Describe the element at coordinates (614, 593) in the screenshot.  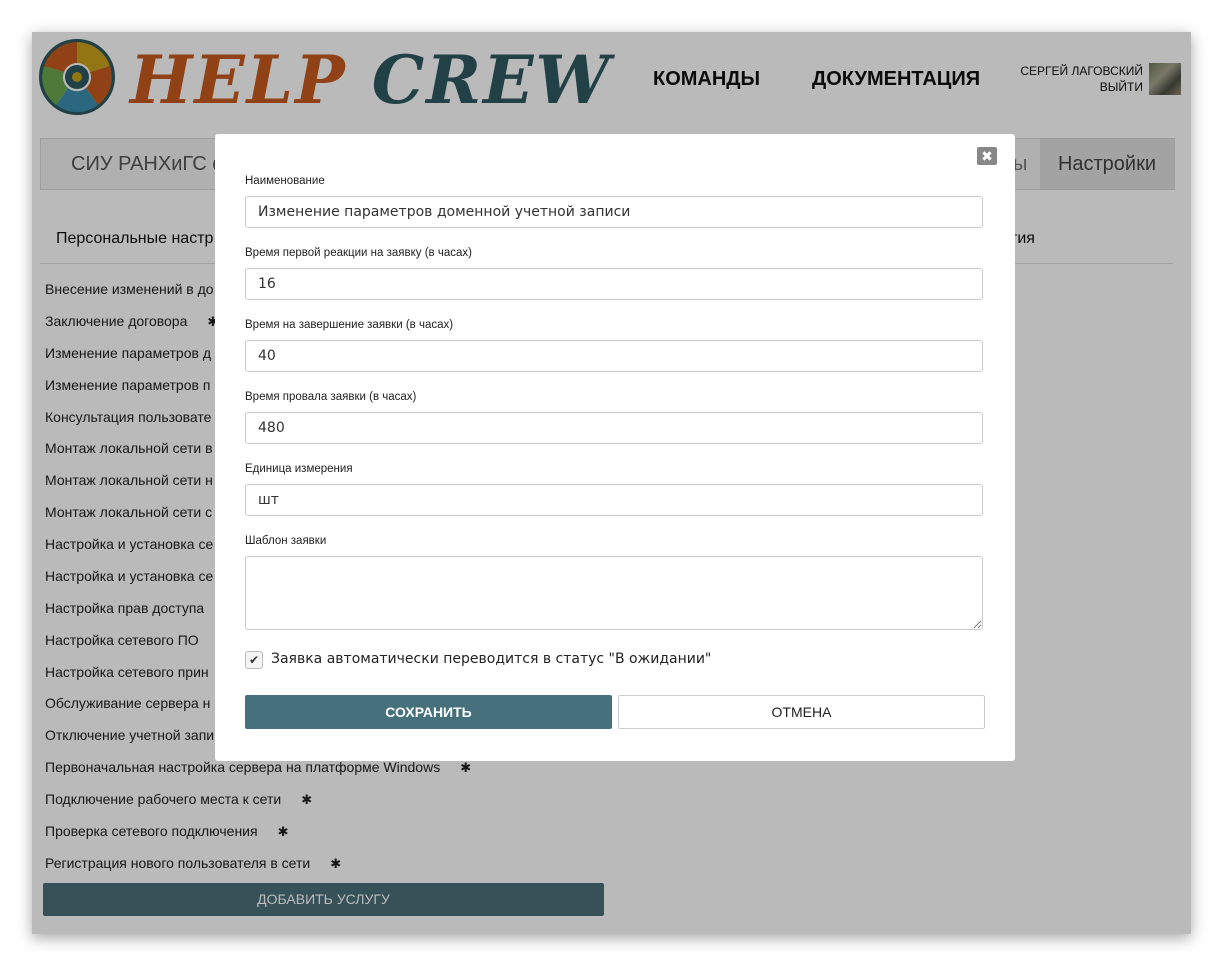
I see `template-textarea` at that location.